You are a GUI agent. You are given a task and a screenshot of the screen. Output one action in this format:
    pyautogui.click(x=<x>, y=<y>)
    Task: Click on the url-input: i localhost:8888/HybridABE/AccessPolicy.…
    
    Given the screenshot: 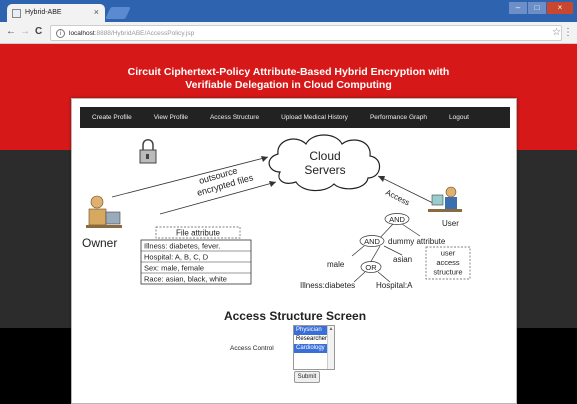 What is the action you would take?
    pyautogui.click(x=306, y=33)
    